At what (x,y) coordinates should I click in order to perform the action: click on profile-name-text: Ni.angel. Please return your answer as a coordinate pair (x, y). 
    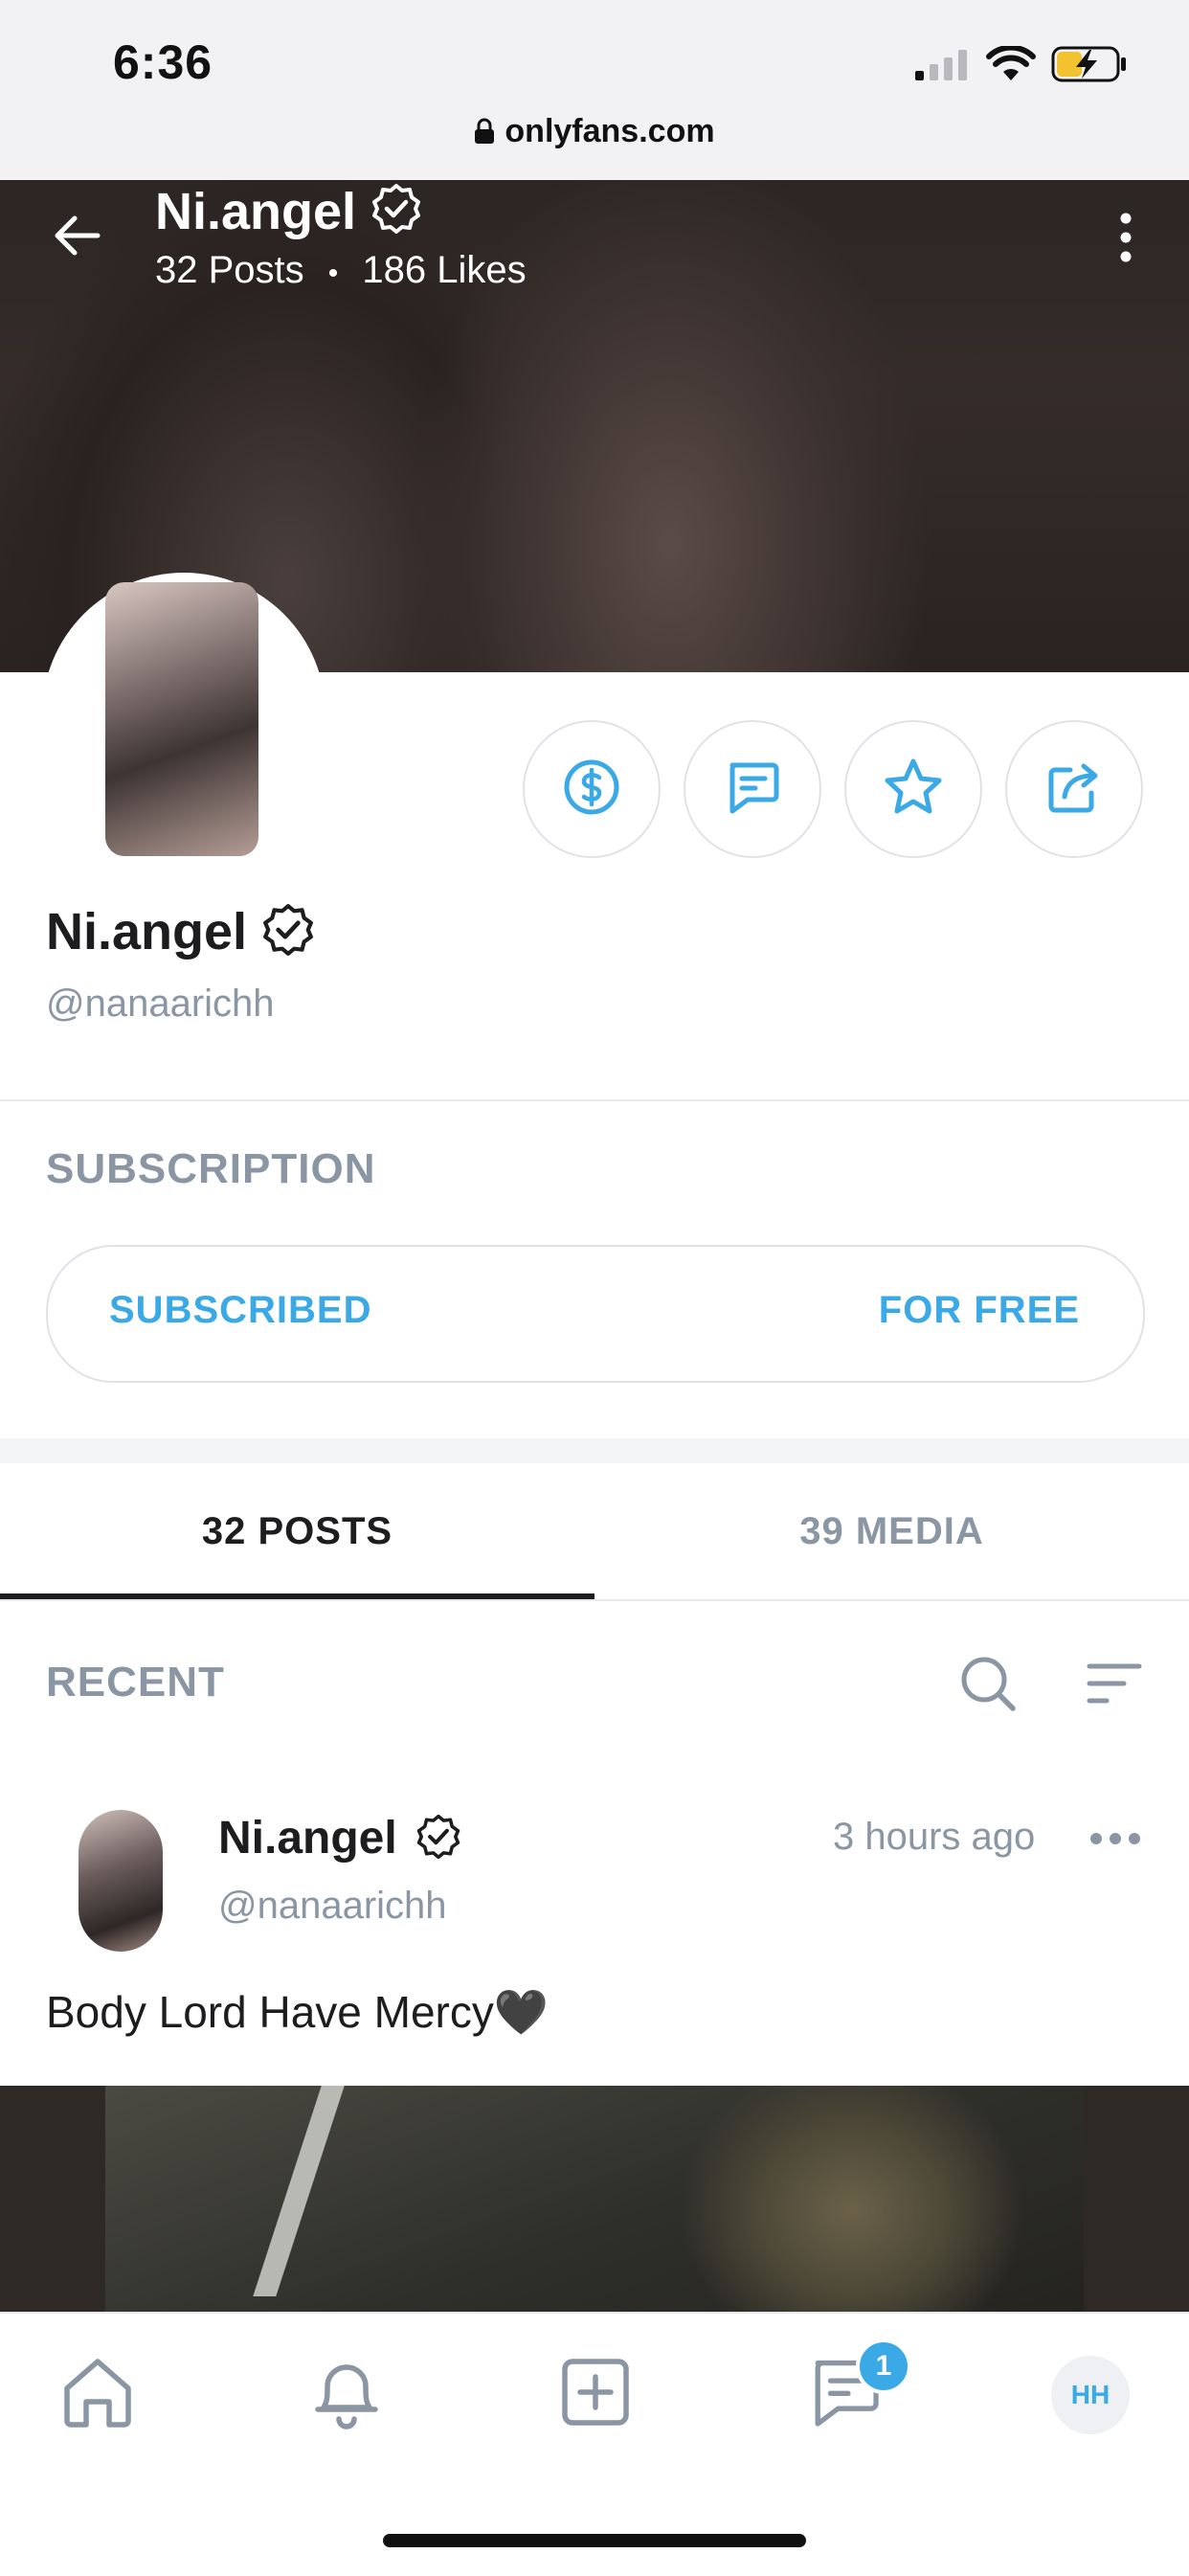
    Looking at the image, I should click on (147, 931).